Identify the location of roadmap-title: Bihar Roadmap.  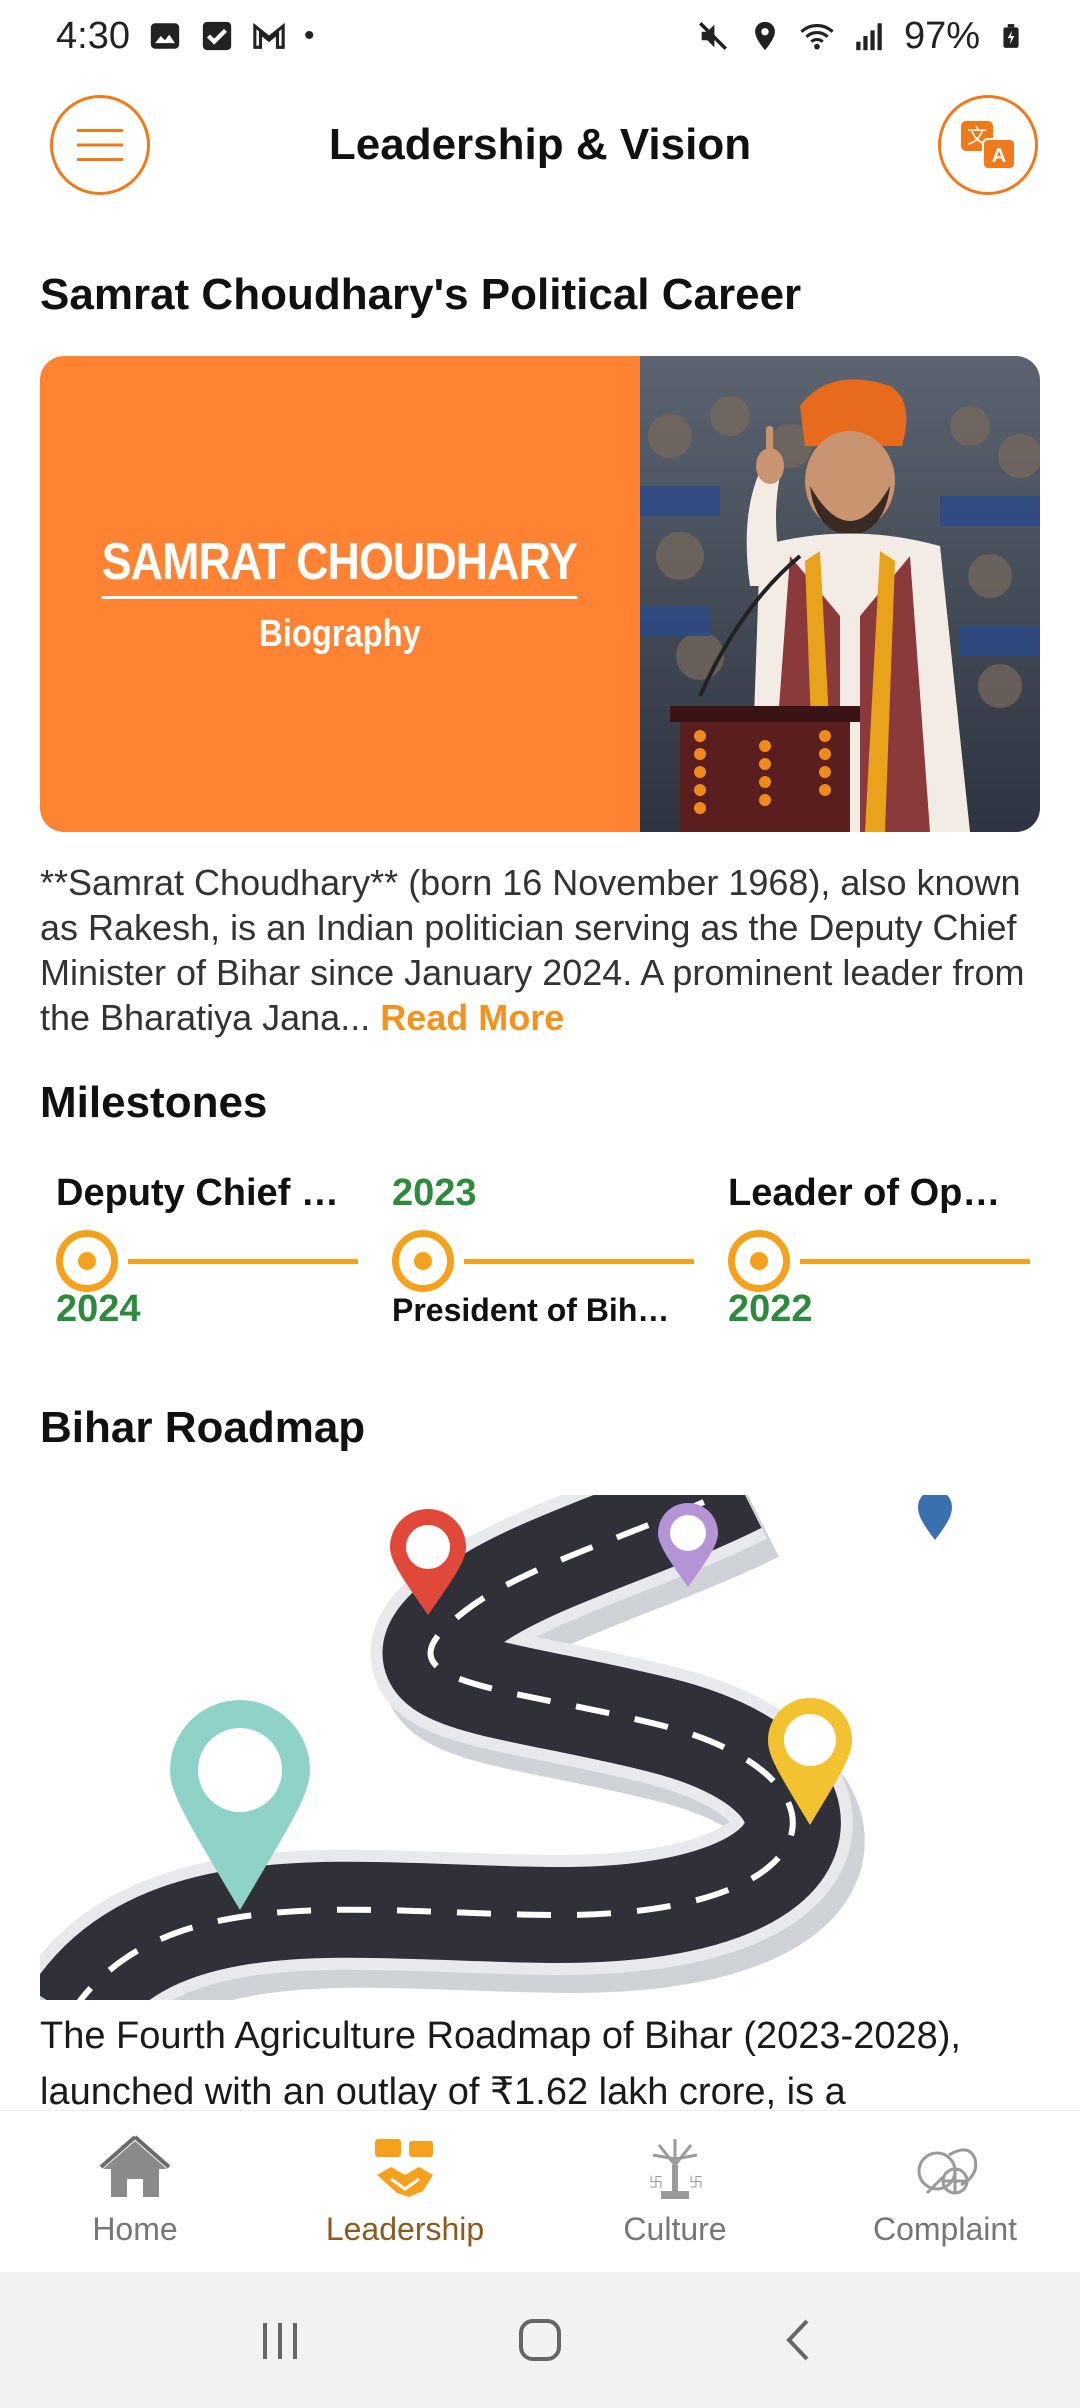
(203, 1427).